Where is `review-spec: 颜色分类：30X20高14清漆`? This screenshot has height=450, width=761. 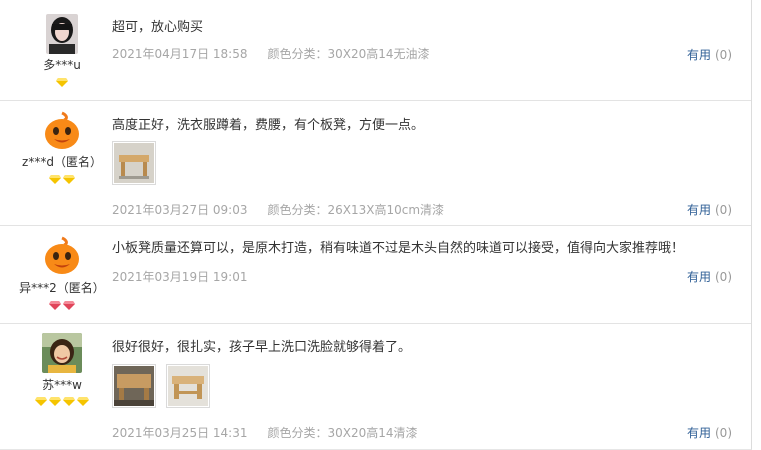 review-spec: 颜色分类：30X20高14清漆 is located at coordinates (342, 433).